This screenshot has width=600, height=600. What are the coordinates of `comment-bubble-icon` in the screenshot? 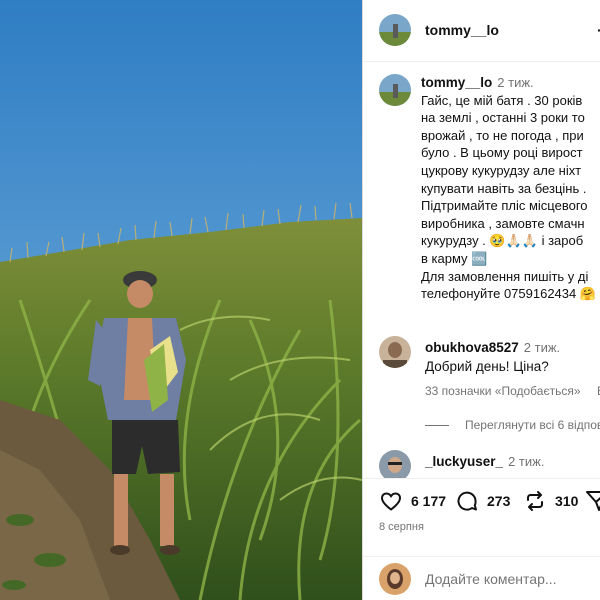 It's located at (467, 501).